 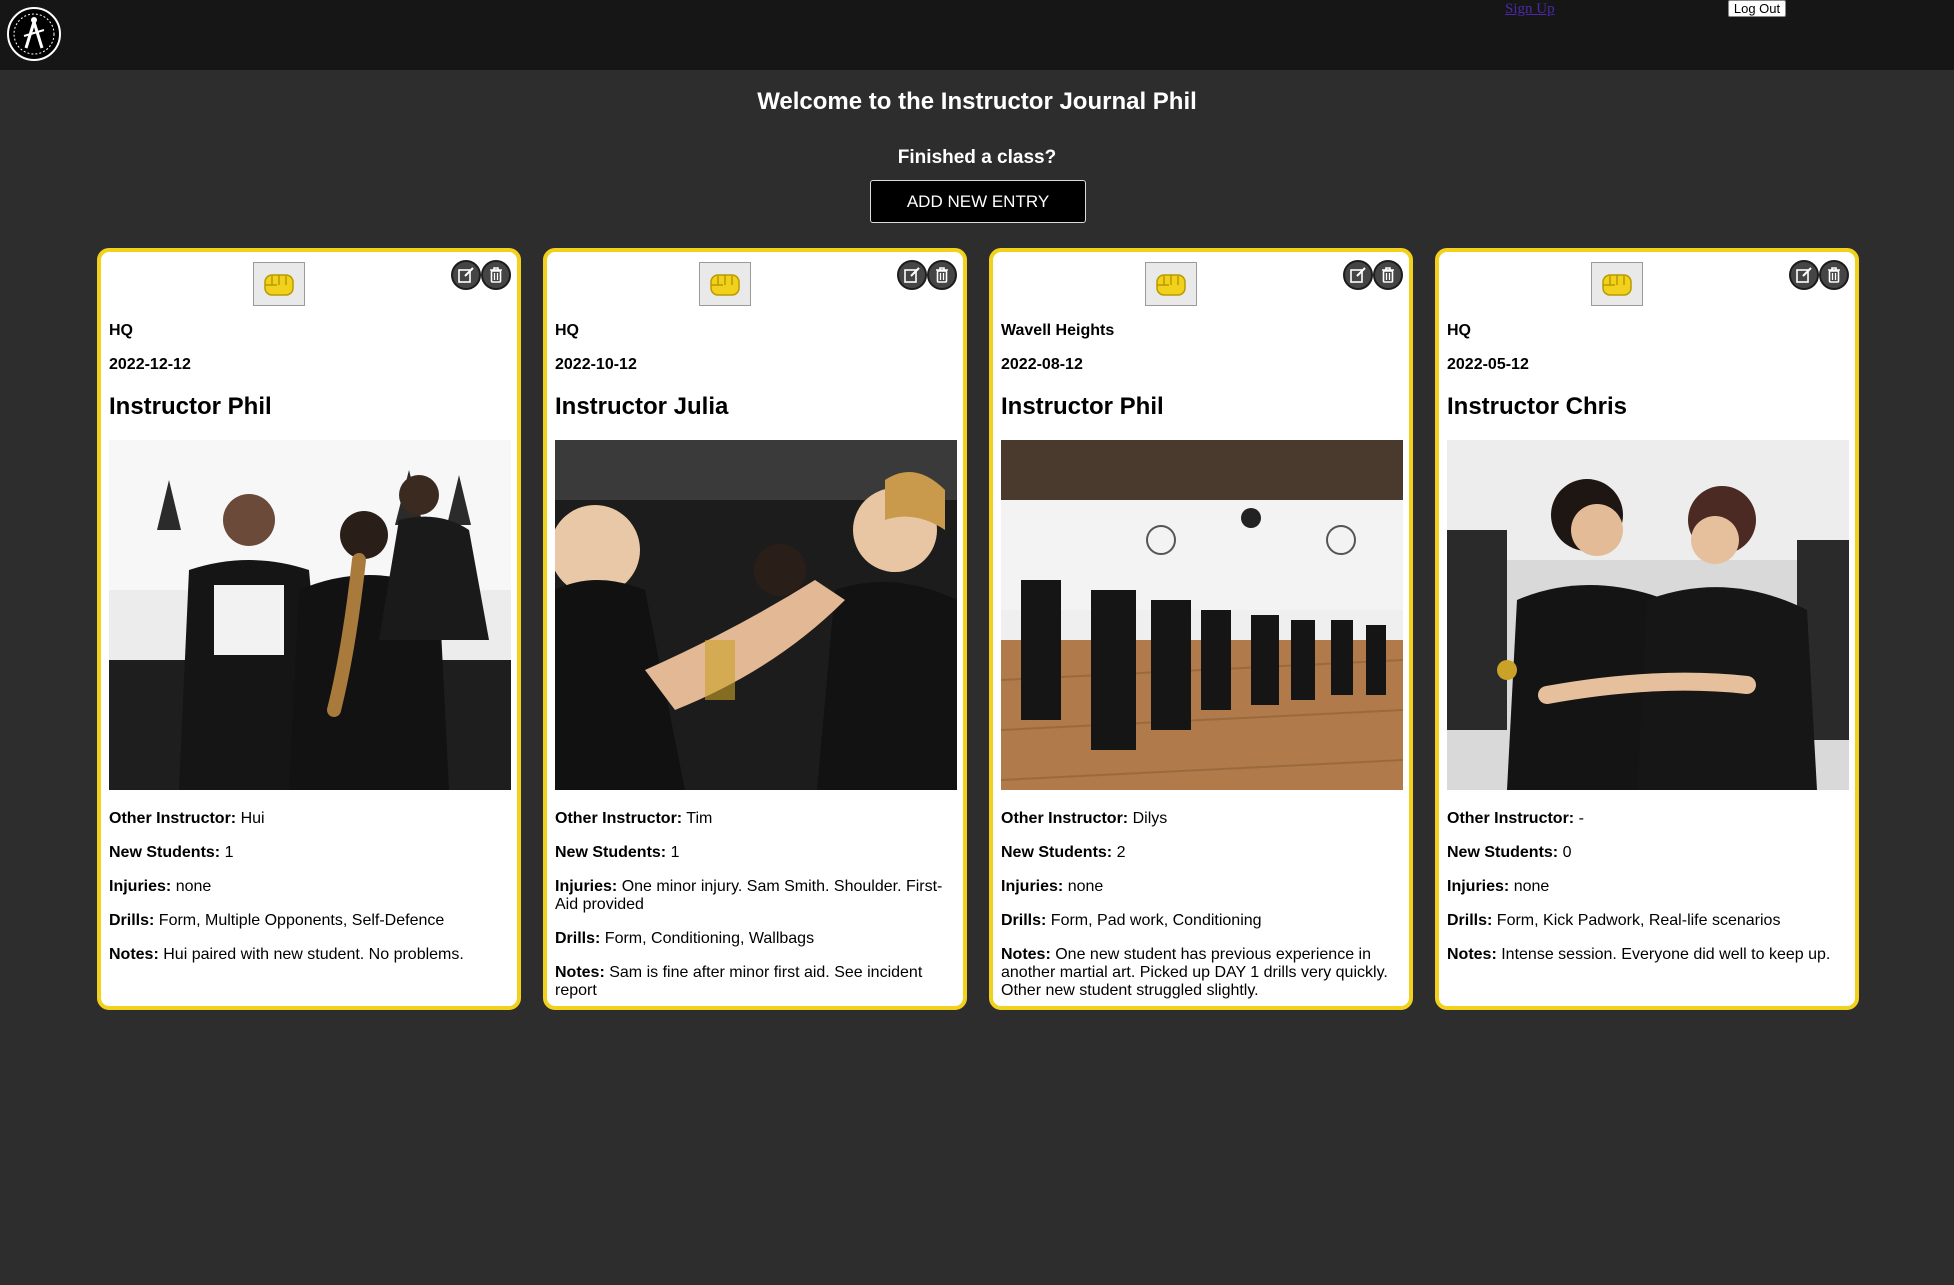 What do you see at coordinates (1156, 920) in the screenshot?
I see `drills-value: Form, Pad work, Conditioning` at bounding box center [1156, 920].